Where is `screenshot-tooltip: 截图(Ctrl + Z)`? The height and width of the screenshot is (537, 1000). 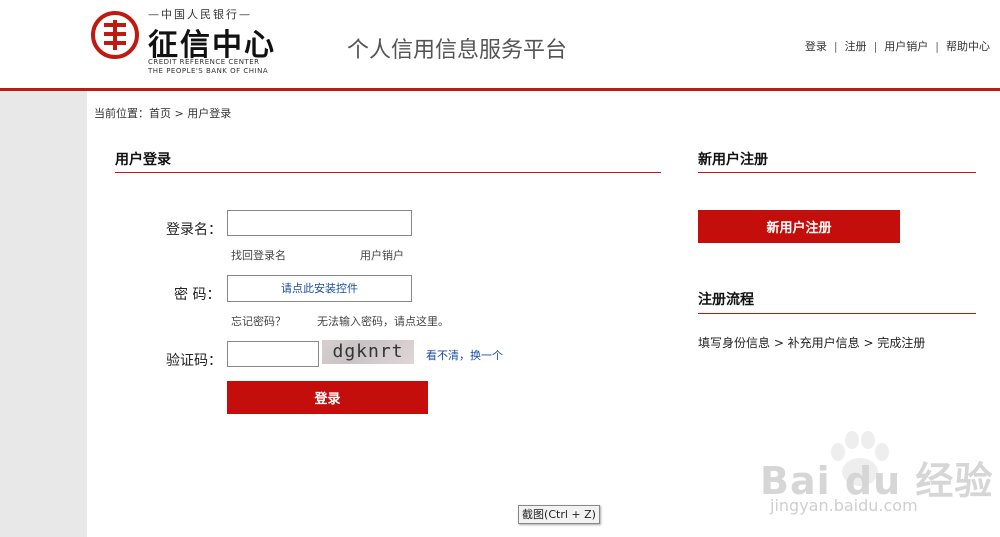 screenshot-tooltip: 截图(Ctrl + Z) is located at coordinates (559, 514).